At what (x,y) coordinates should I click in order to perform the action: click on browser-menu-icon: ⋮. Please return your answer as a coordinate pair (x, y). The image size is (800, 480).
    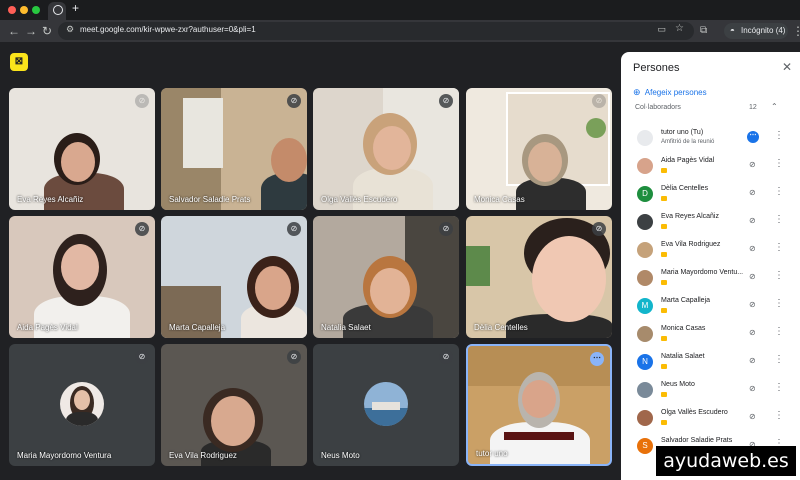
    Looking at the image, I should click on (796, 31).